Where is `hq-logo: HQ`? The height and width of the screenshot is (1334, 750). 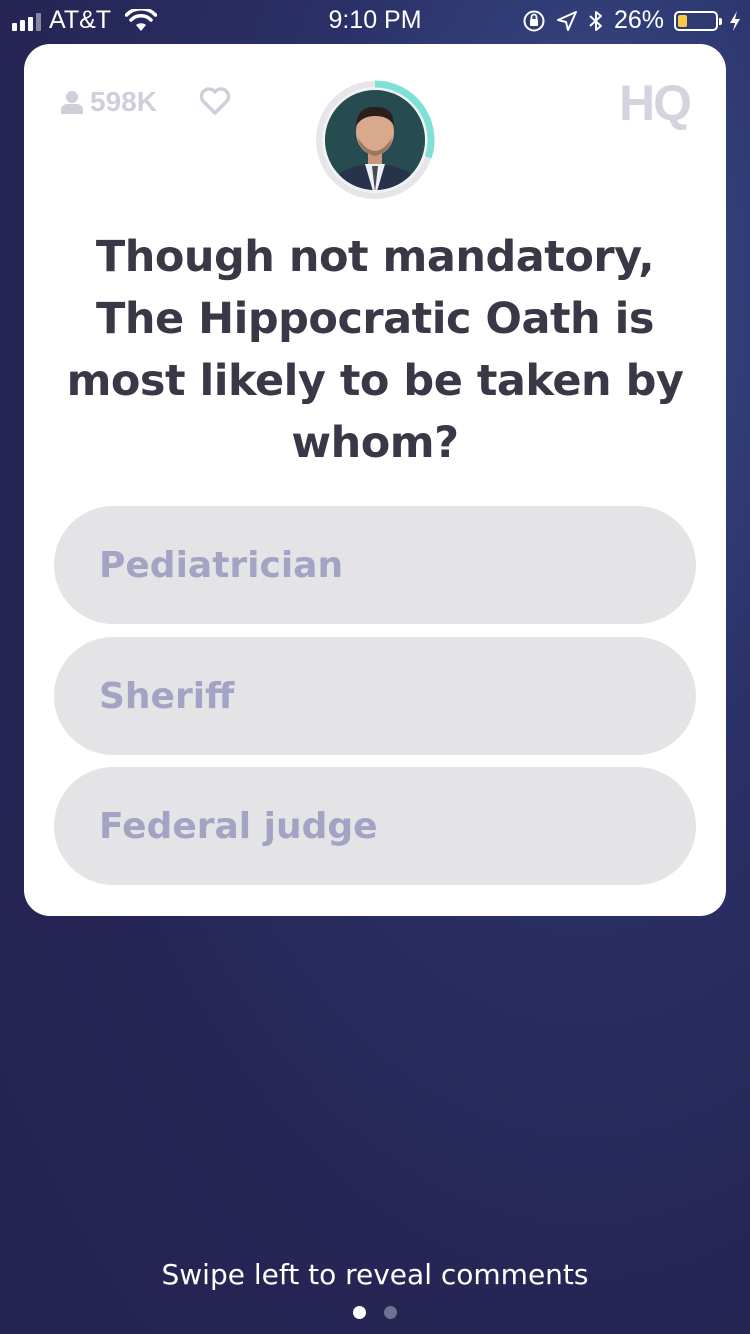 hq-logo: HQ is located at coordinates (655, 103).